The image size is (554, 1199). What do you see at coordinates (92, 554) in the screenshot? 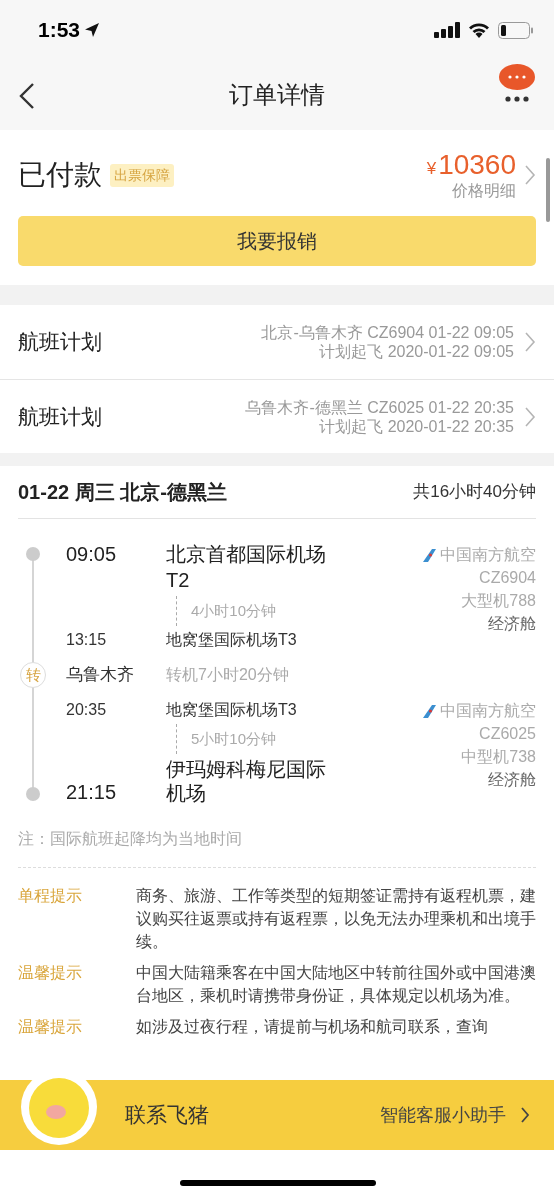
I see `departure-time: 09:05` at bounding box center [92, 554].